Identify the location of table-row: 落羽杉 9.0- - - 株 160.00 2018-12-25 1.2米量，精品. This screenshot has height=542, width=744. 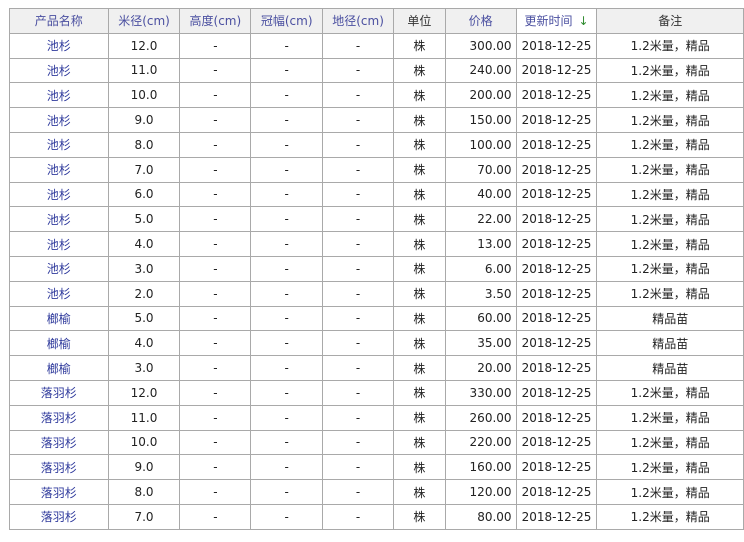
(376, 467).